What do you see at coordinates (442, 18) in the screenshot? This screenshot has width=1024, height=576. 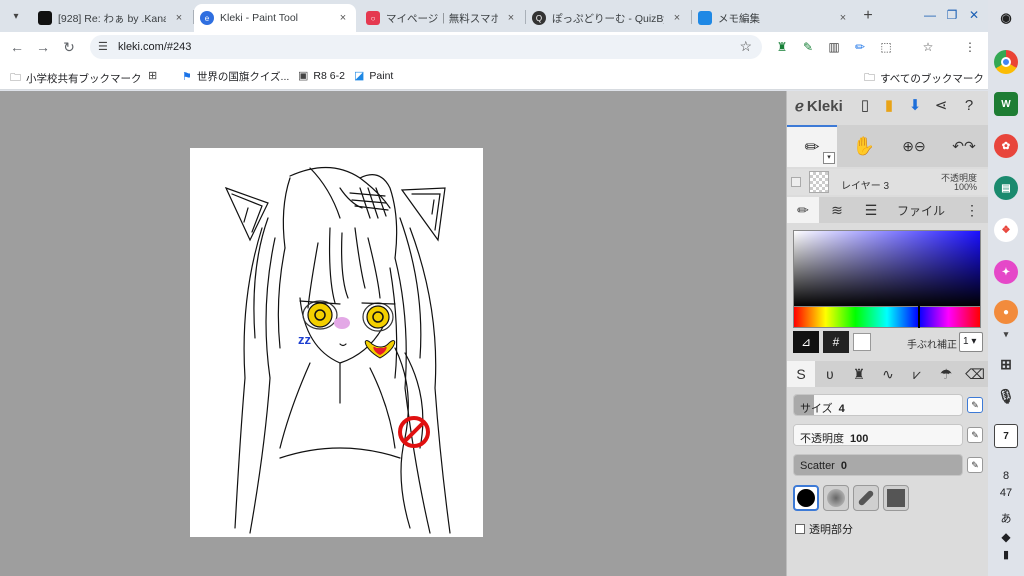 I see `tab-2: ○ マイページ｜無料スマホ ×` at bounding box center [442, 18].